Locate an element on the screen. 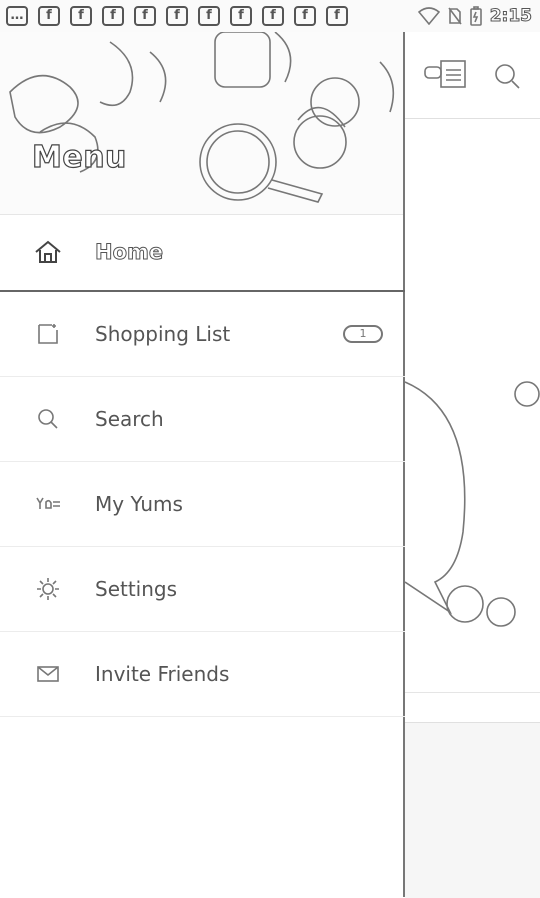 This screenshot has height=898, width=540. nav-item-my-yums: My Yums is located at coordinates (202, 504).